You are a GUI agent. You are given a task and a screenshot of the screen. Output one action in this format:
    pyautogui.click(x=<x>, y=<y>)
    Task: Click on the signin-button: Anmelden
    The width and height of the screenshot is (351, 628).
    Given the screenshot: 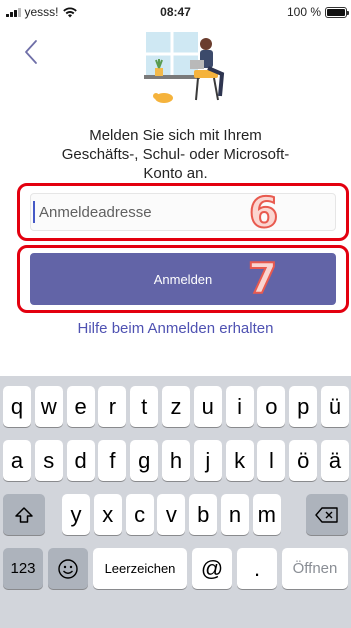 What is the action you would take?
    pyautogui.click(x=183, y=279)
    